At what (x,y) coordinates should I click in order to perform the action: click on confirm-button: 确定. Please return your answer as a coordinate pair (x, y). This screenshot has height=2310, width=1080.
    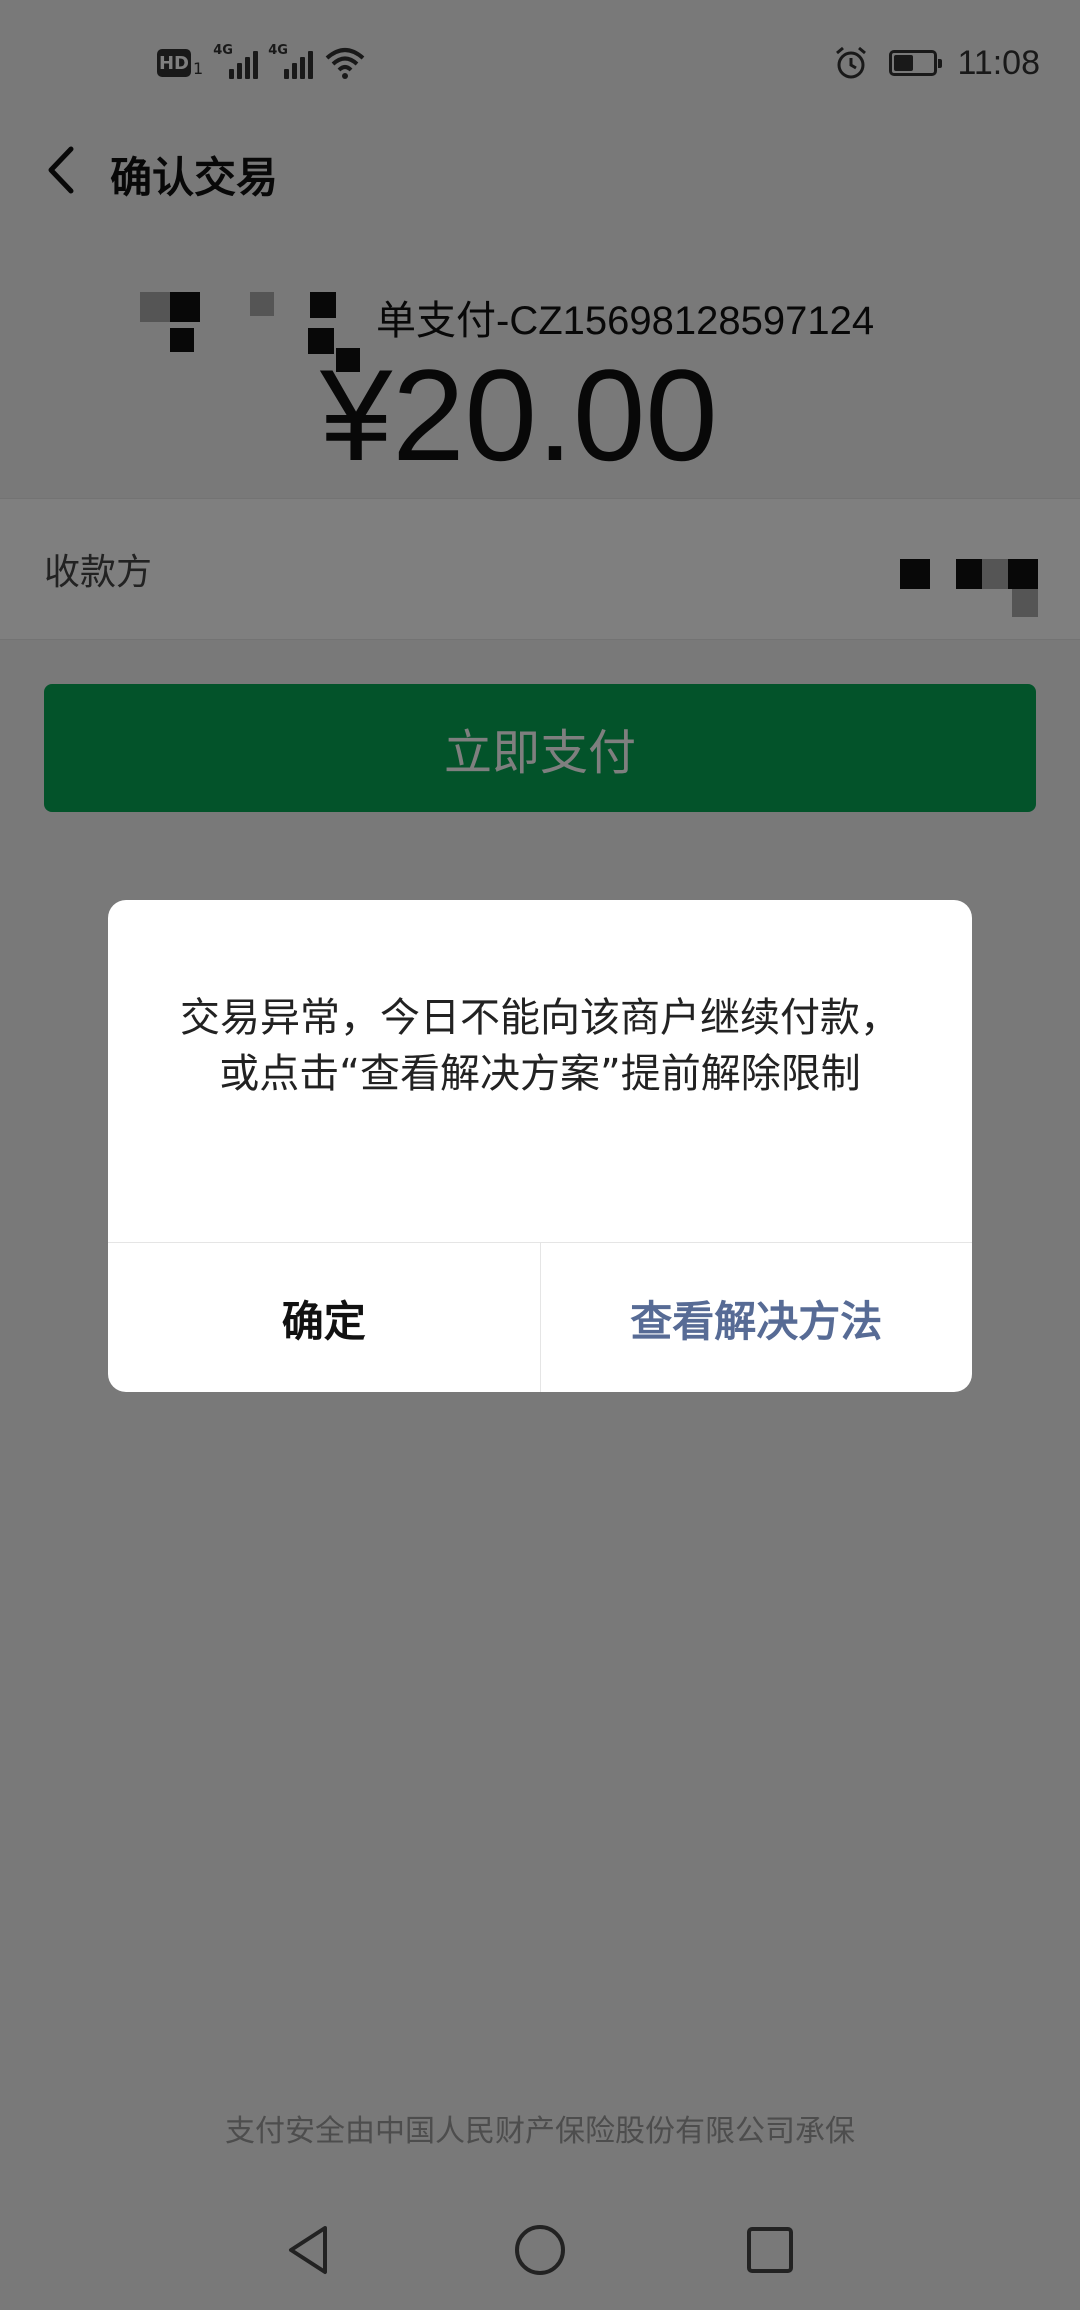
    Looking at the image, I should click on (324, 1317).